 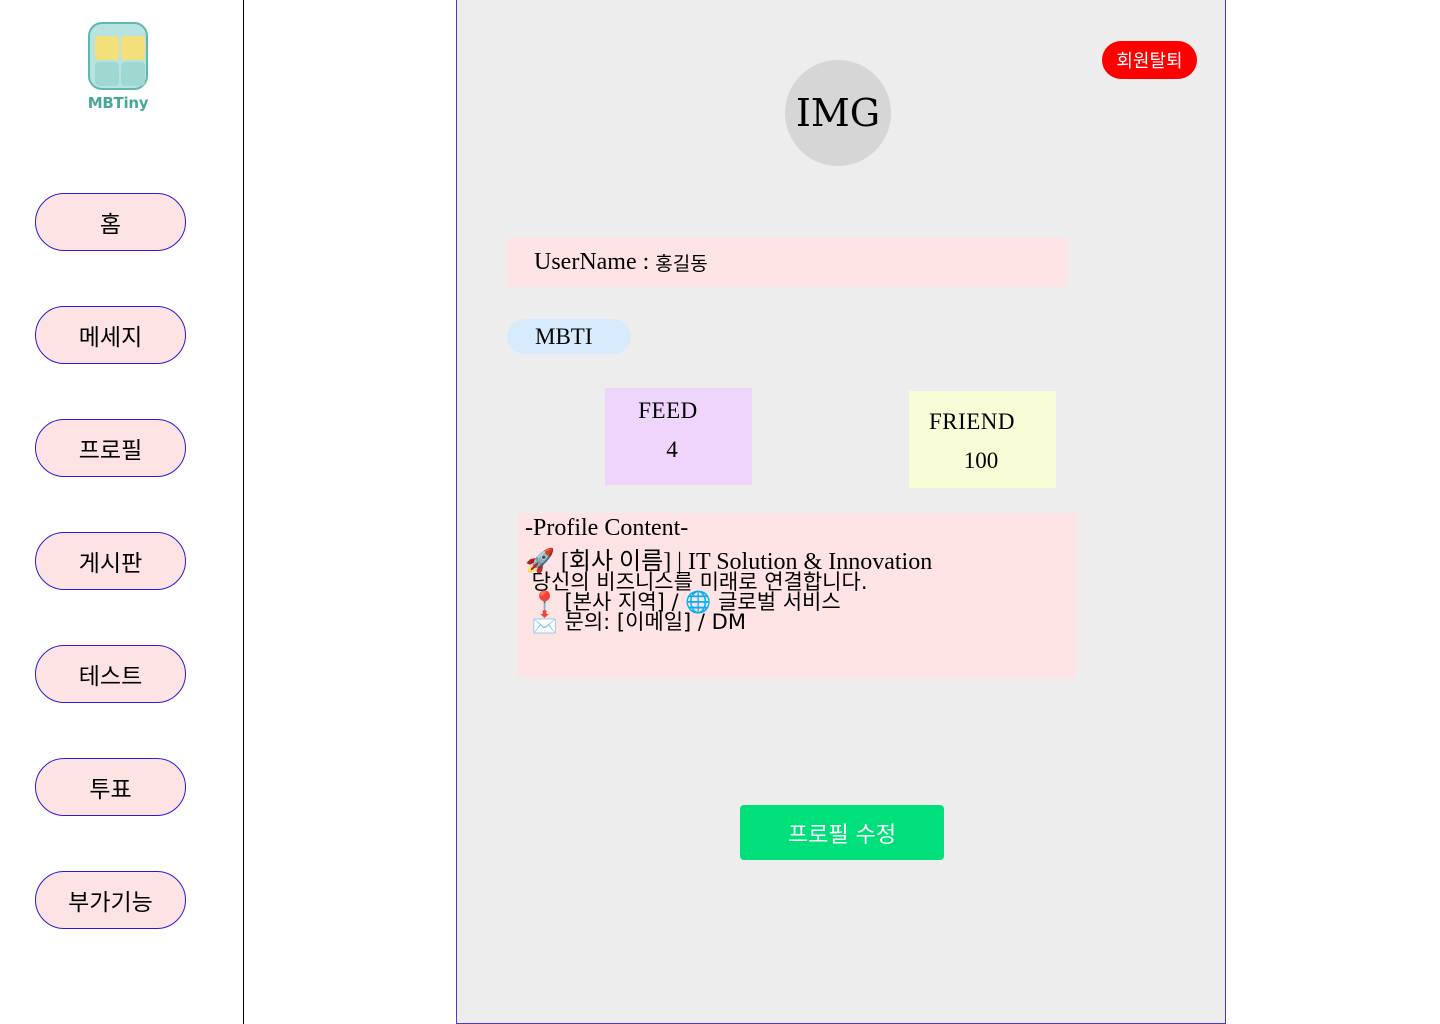 I want to click on username-field: UserName : 홍길동, so click(x=787, y=262).